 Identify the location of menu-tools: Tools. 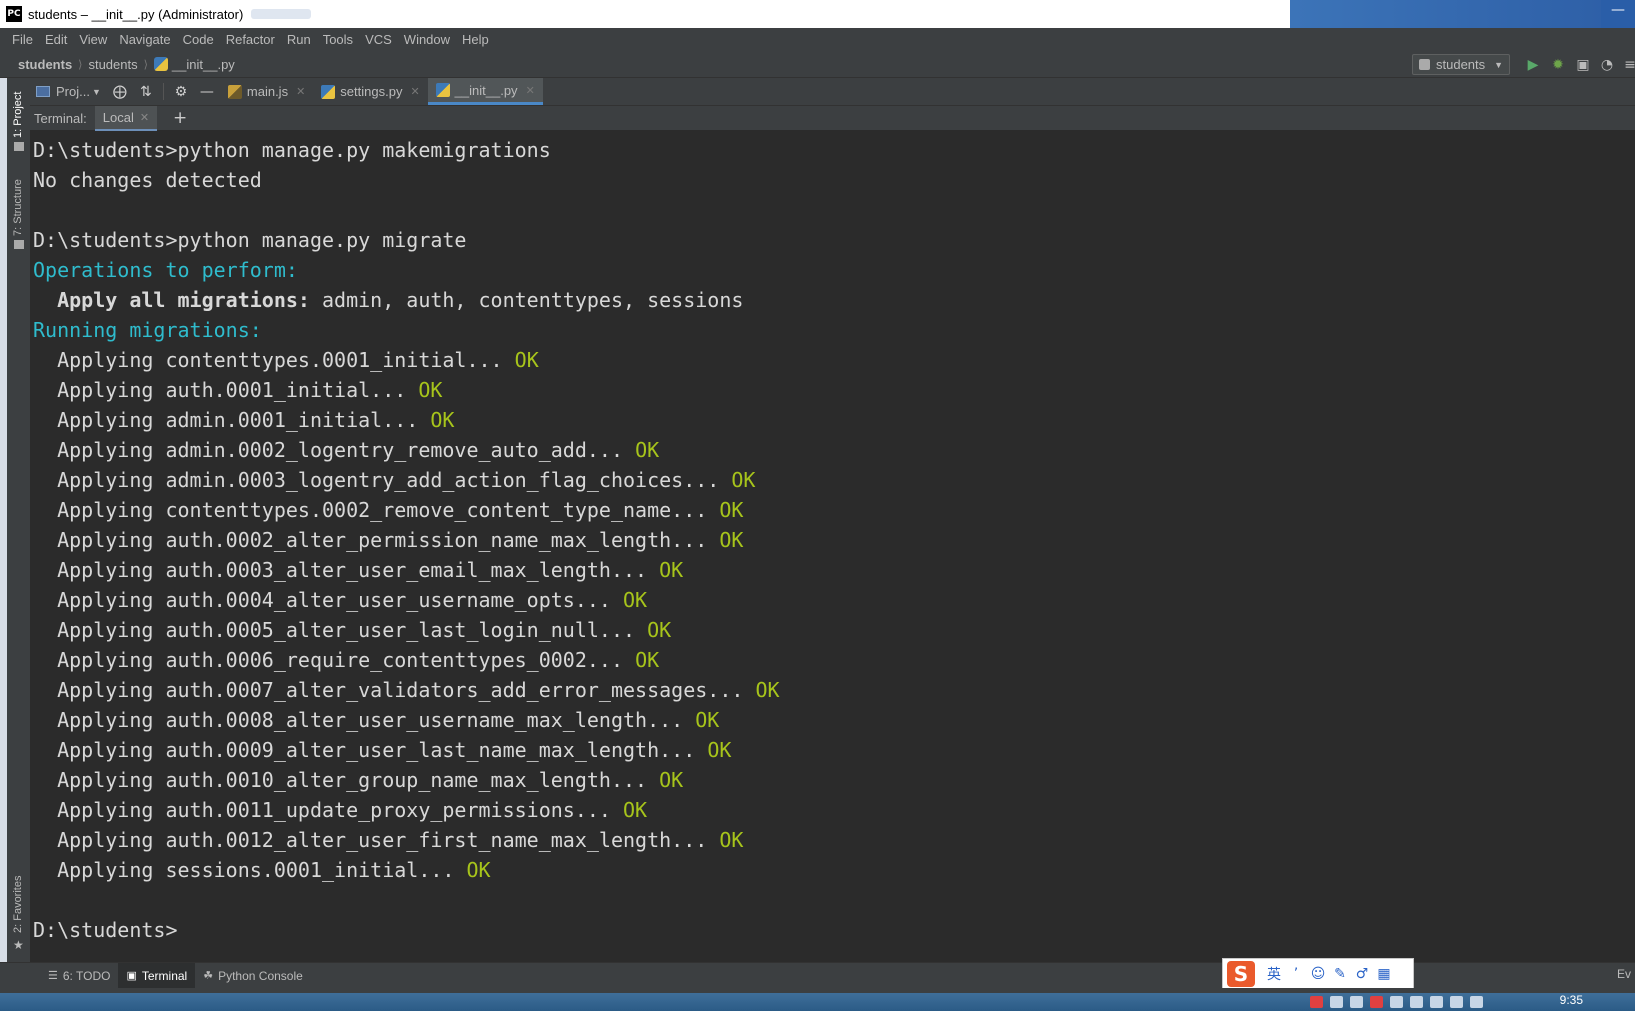
(338, 39).